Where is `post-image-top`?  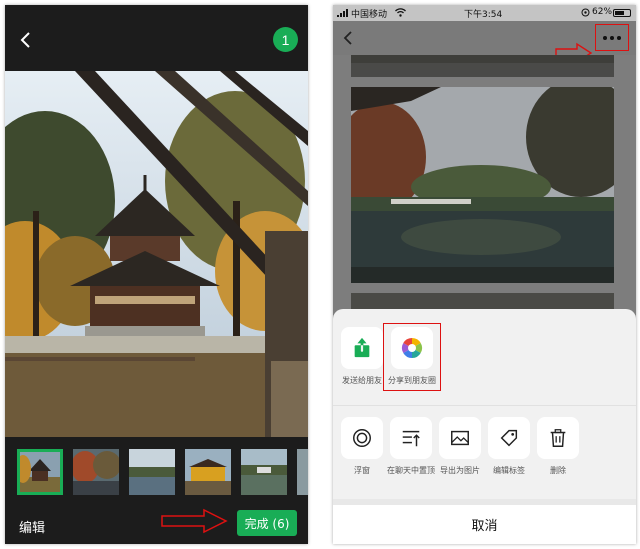
post-image-top is located at coordinates (482, 66).